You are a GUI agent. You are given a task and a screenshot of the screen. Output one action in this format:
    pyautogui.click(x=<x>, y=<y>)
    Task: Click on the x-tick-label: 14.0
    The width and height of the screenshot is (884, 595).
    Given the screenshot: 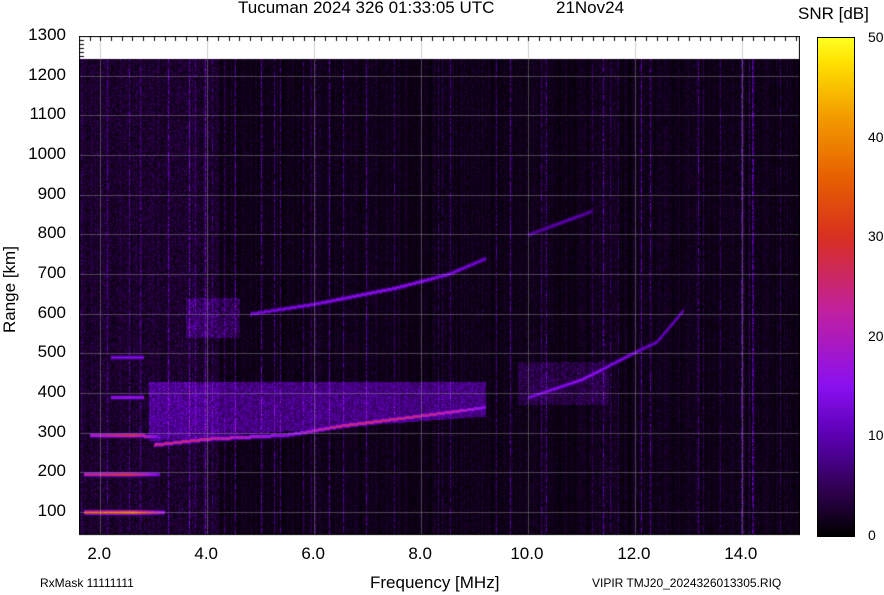 What is the action you would take?
    pyautogui.click(x=741, y=553)
    